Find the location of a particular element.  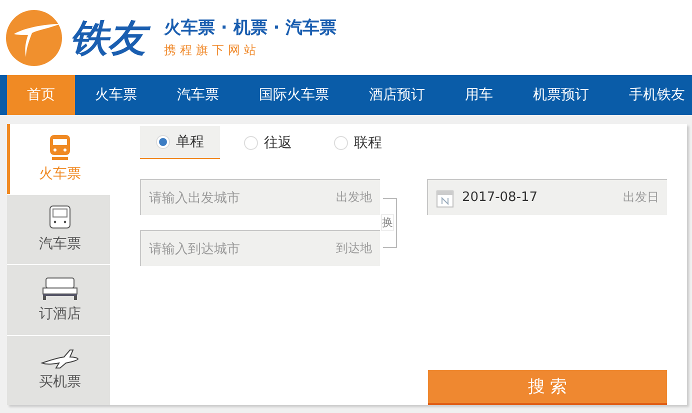

train-icon is located at coordinates (60, 147).